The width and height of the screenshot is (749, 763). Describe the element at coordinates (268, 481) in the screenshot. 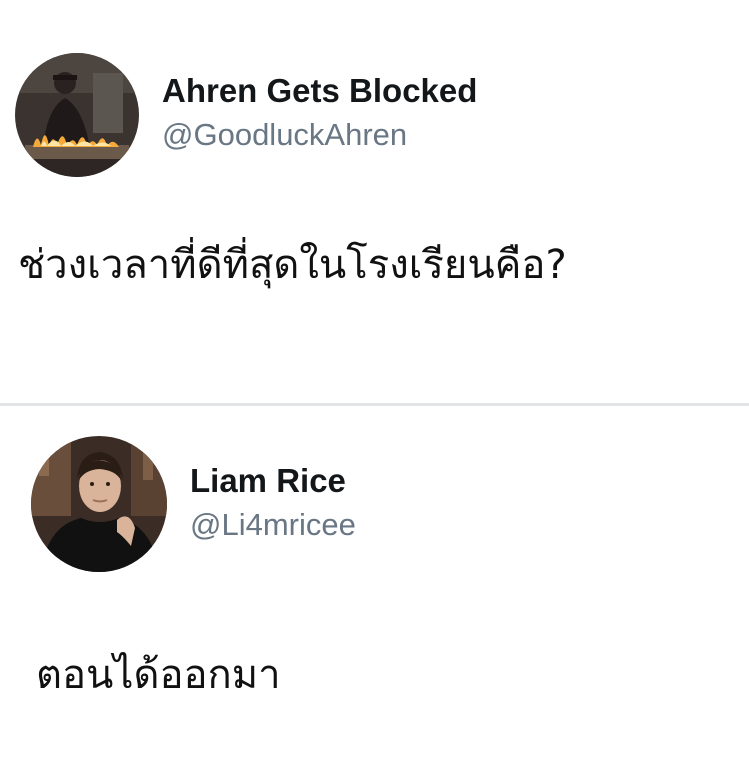

I see `display-name: Liam Rice` at that location.